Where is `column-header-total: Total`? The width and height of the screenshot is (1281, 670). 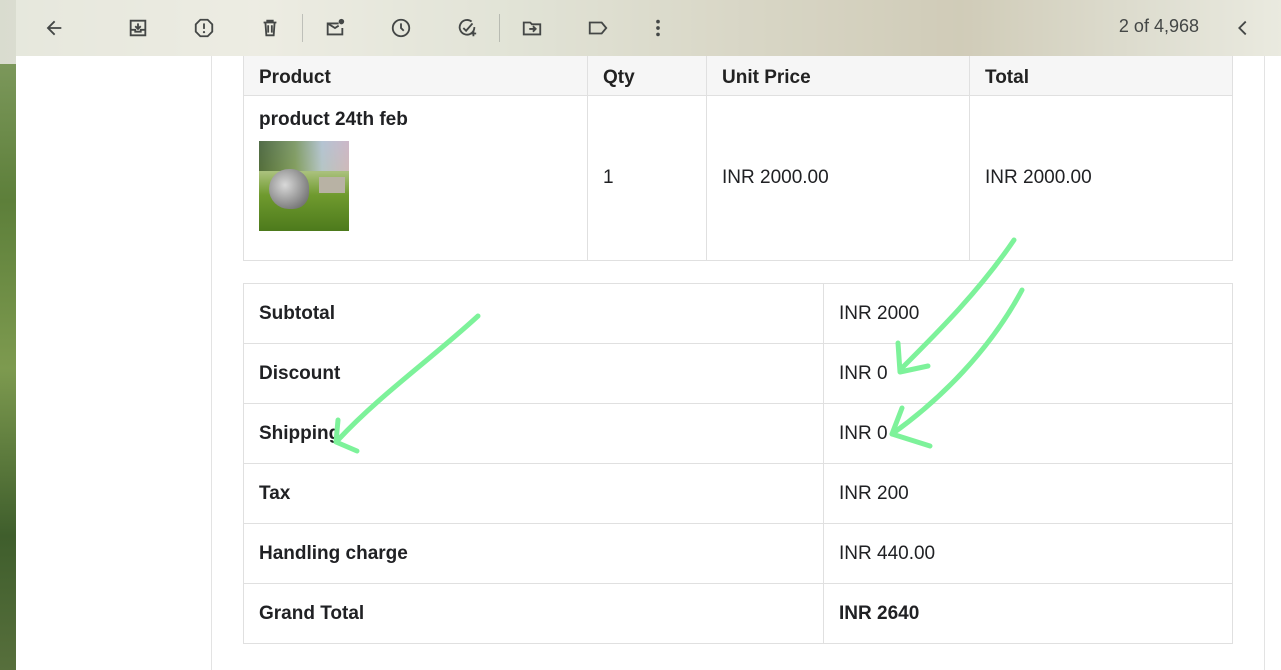
column-header-total: Total is located at coordinates (1101, 76).